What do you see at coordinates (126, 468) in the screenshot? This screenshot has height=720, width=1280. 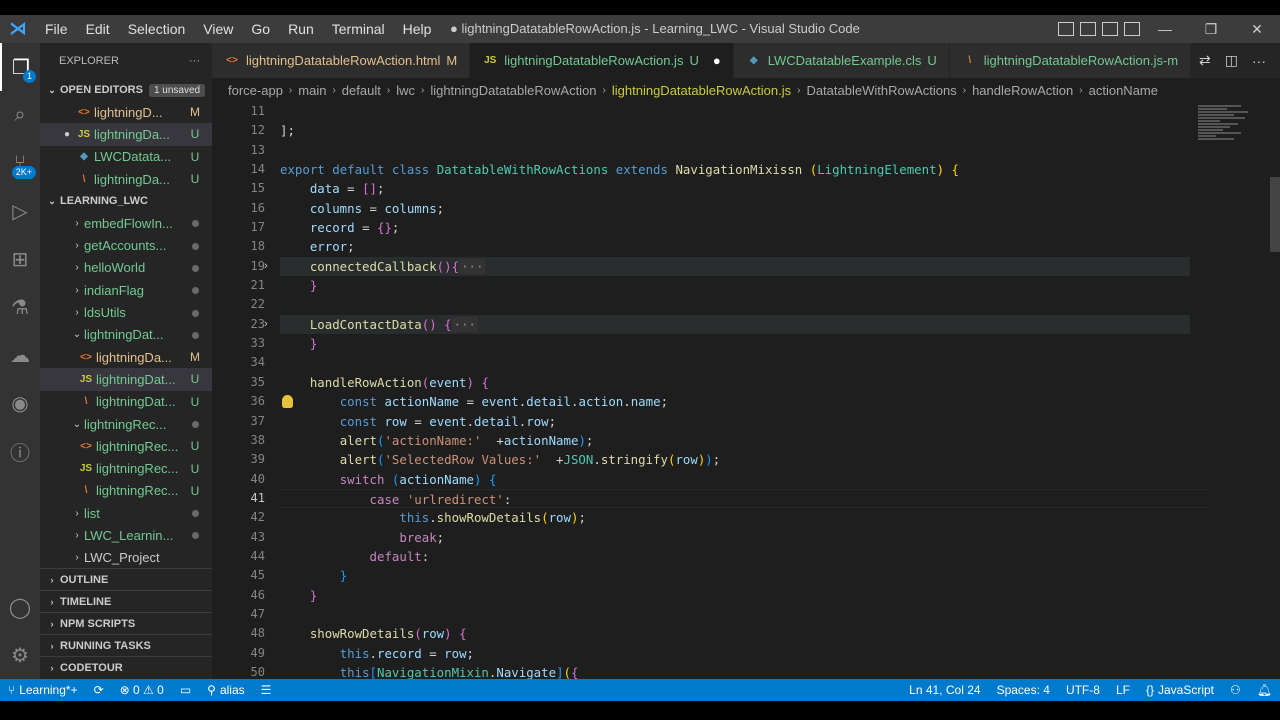 I see `file-item: JS lightningRec... U` at bounding box center [126, 468].